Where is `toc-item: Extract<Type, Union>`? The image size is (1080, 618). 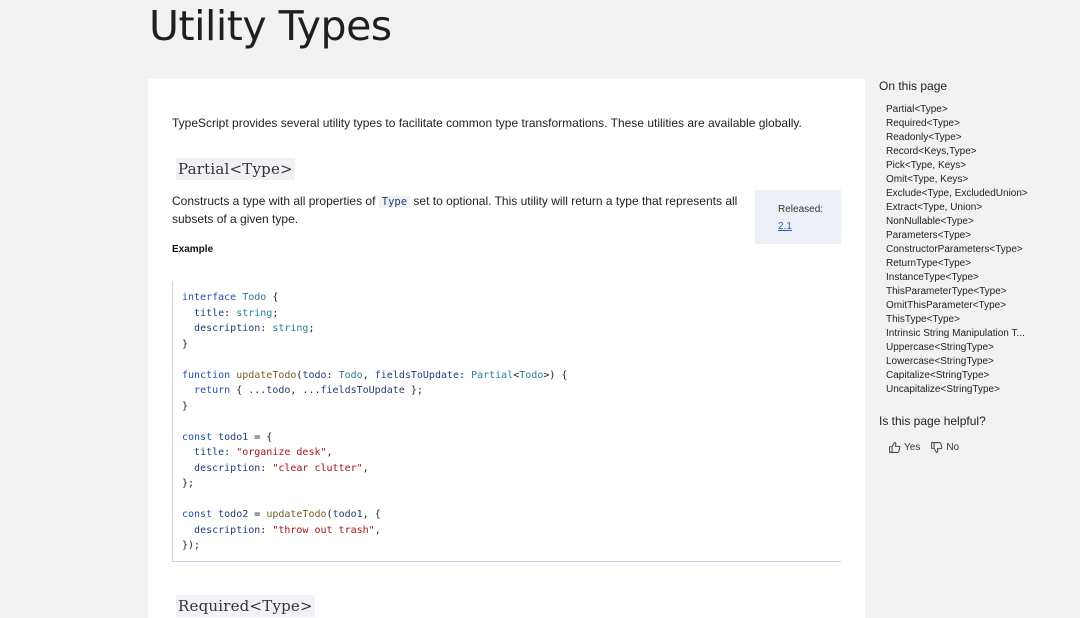
toc-item: Extract<Type, Union> is located at coordinates (961, 208).